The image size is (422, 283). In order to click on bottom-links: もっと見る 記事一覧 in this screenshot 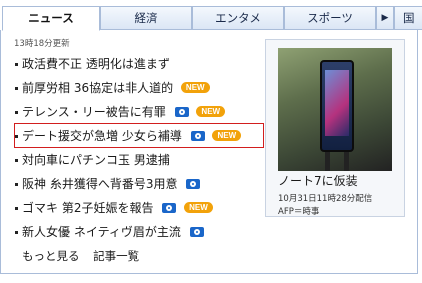, I will do `click(85, 256)`.